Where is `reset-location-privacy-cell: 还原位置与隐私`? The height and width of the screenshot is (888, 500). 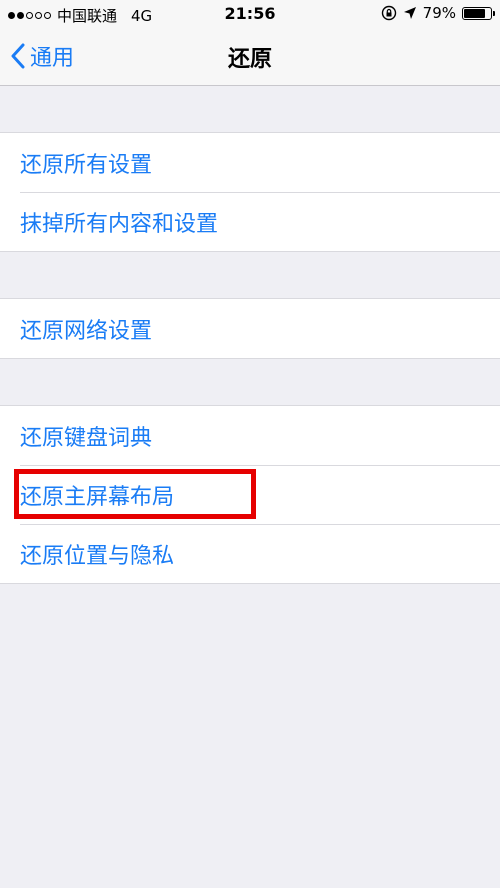
reset-location-privacy-cell: 还原位置与隐私 is located at coordinates (250, 553).